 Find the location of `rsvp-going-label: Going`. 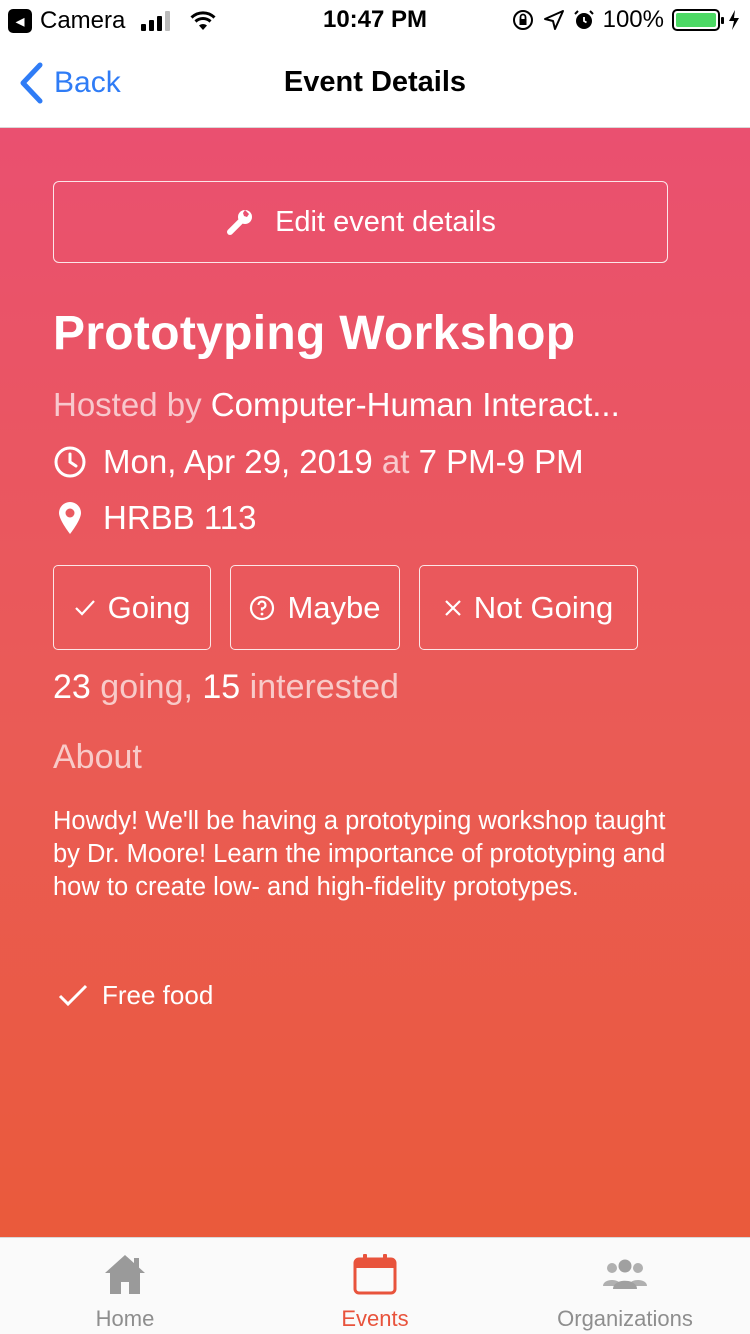

rsvp-going-label: Going is located at coordinates (149, 607).